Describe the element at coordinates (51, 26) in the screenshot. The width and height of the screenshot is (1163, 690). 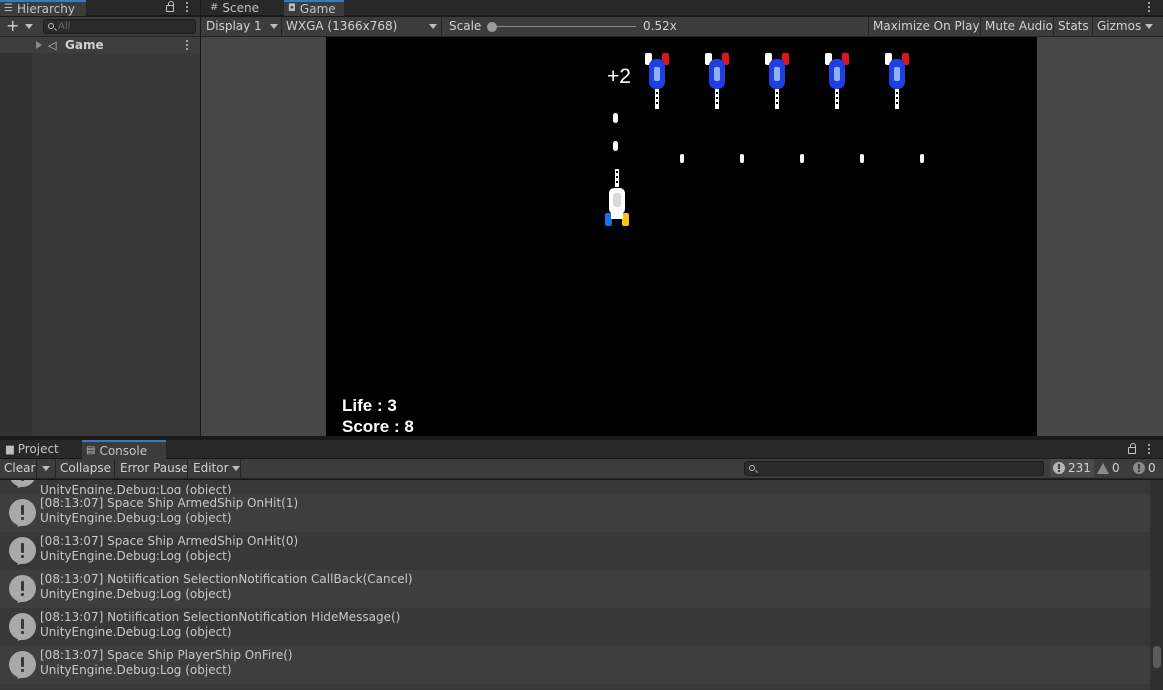
I see `search-icon` at that location.